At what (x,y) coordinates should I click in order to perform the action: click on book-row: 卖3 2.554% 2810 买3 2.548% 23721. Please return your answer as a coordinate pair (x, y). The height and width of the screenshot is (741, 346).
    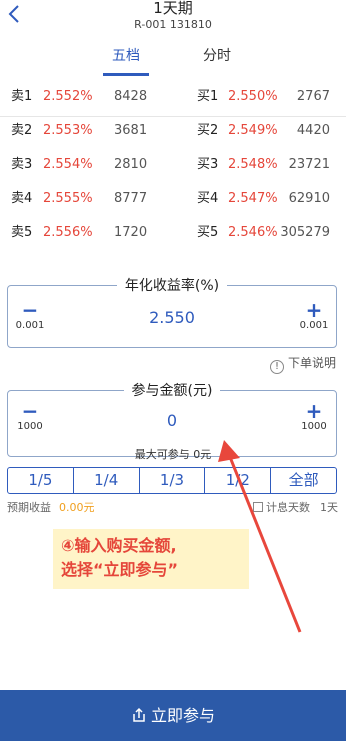
    Looking at the image, I should click on (173, 165).